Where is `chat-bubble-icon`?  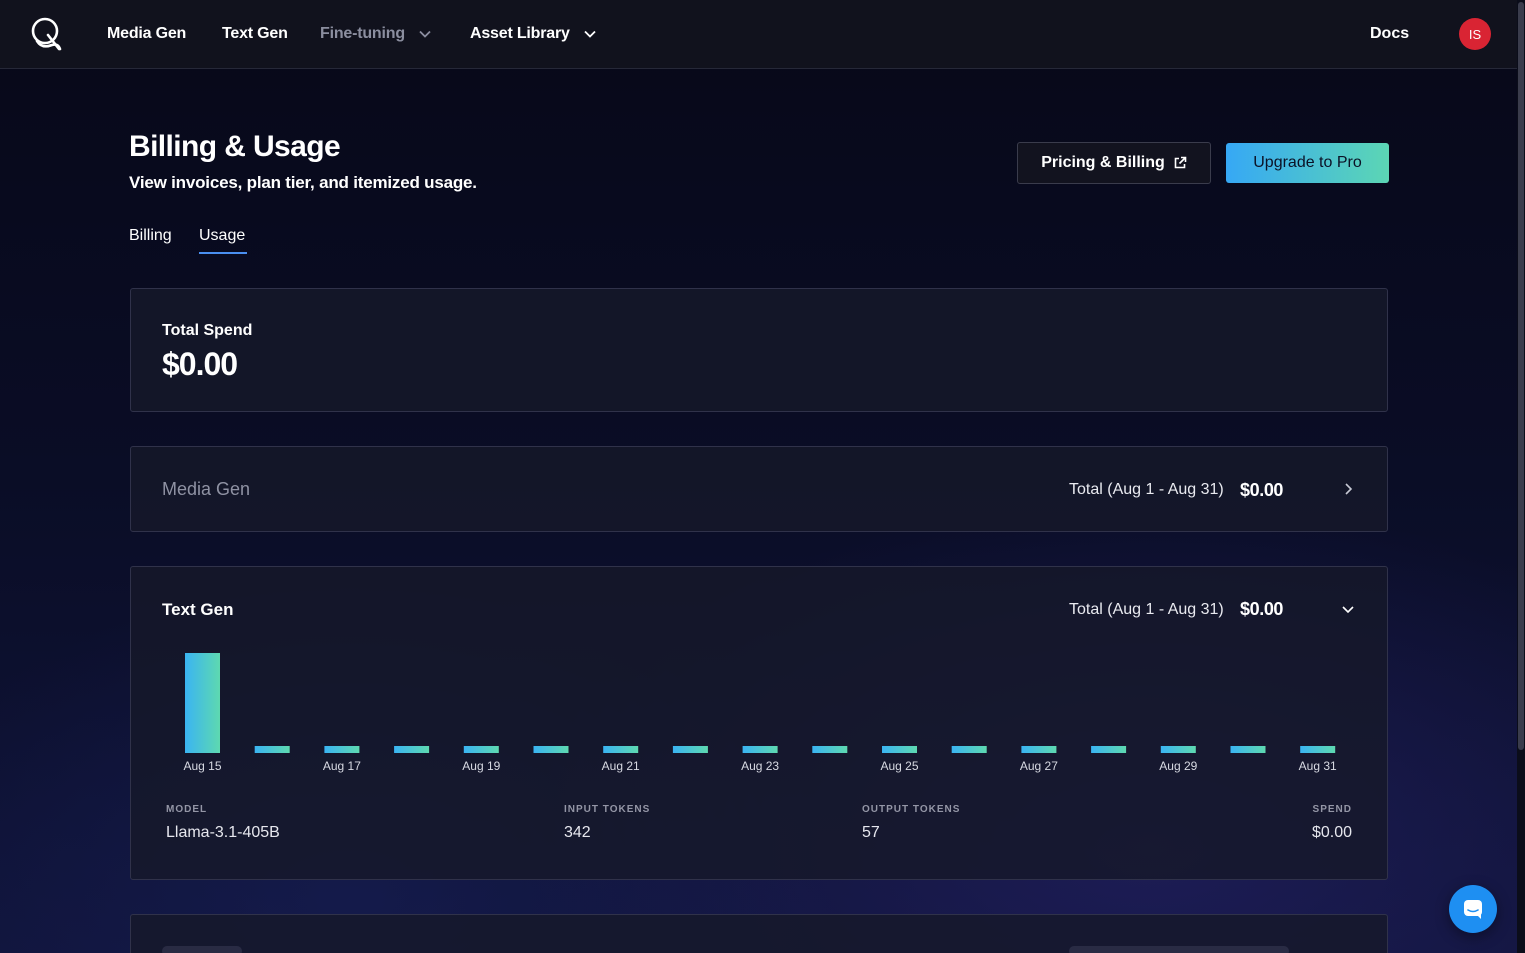 chat-bubble-icon is located at coordinates (1473, 909).